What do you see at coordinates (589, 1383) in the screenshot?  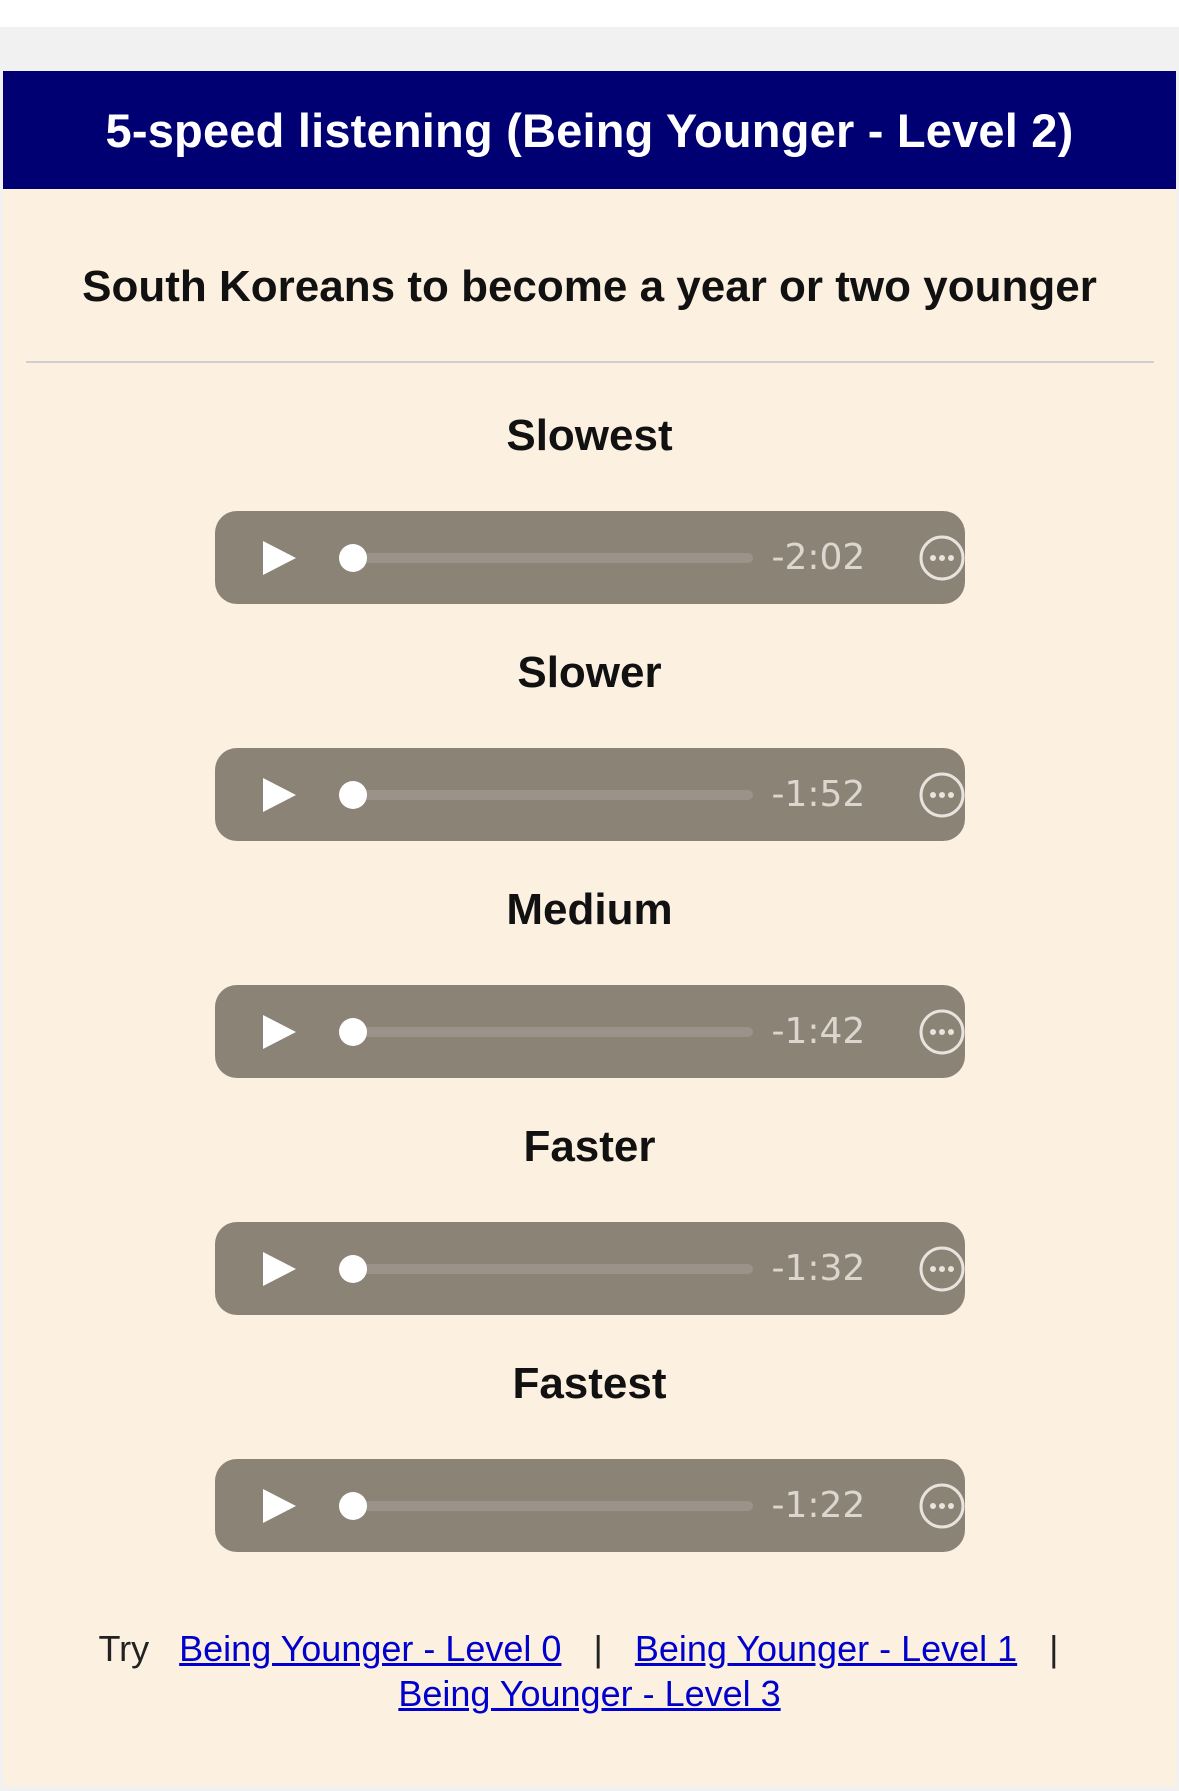 I see `speed-label: Fastest` at bounding box center [589, 1383].